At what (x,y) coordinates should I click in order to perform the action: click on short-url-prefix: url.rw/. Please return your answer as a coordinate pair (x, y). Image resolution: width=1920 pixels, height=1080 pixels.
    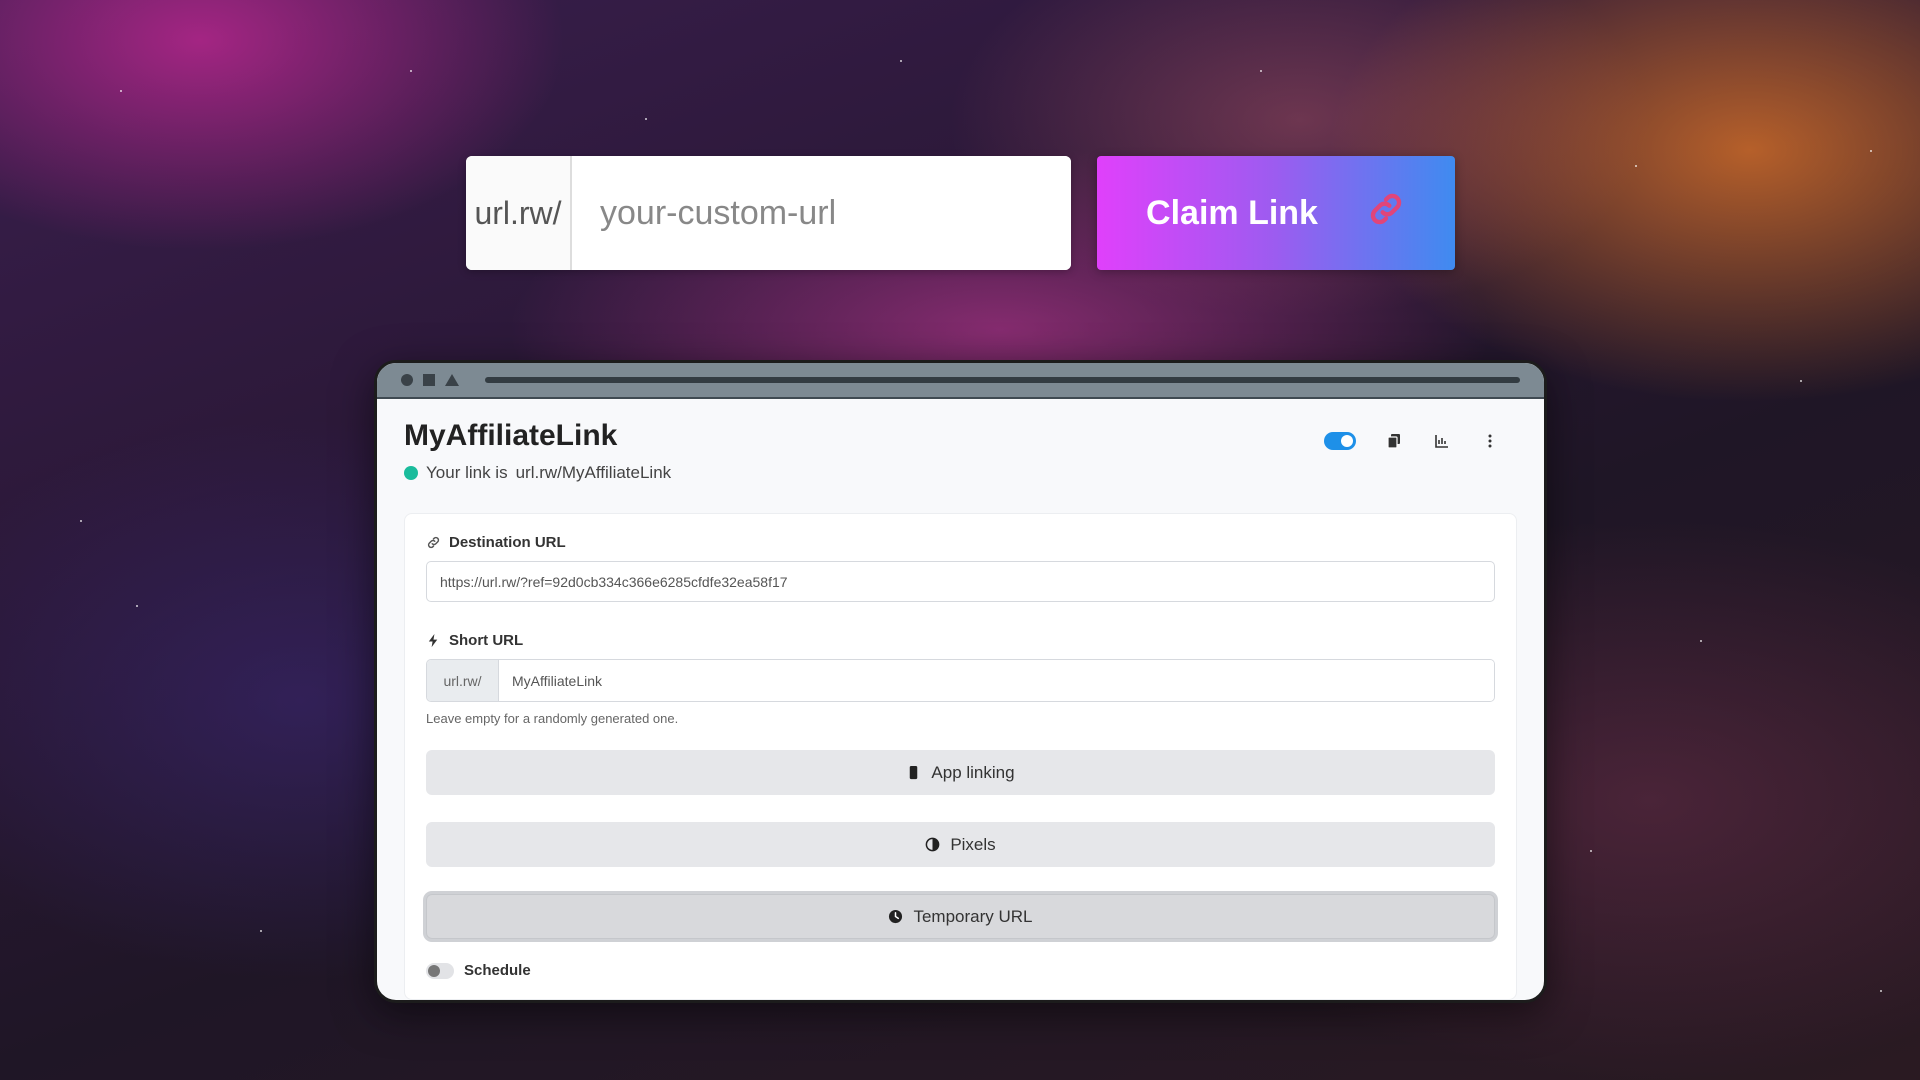
    Looking at the image, I should click on (463, 680).